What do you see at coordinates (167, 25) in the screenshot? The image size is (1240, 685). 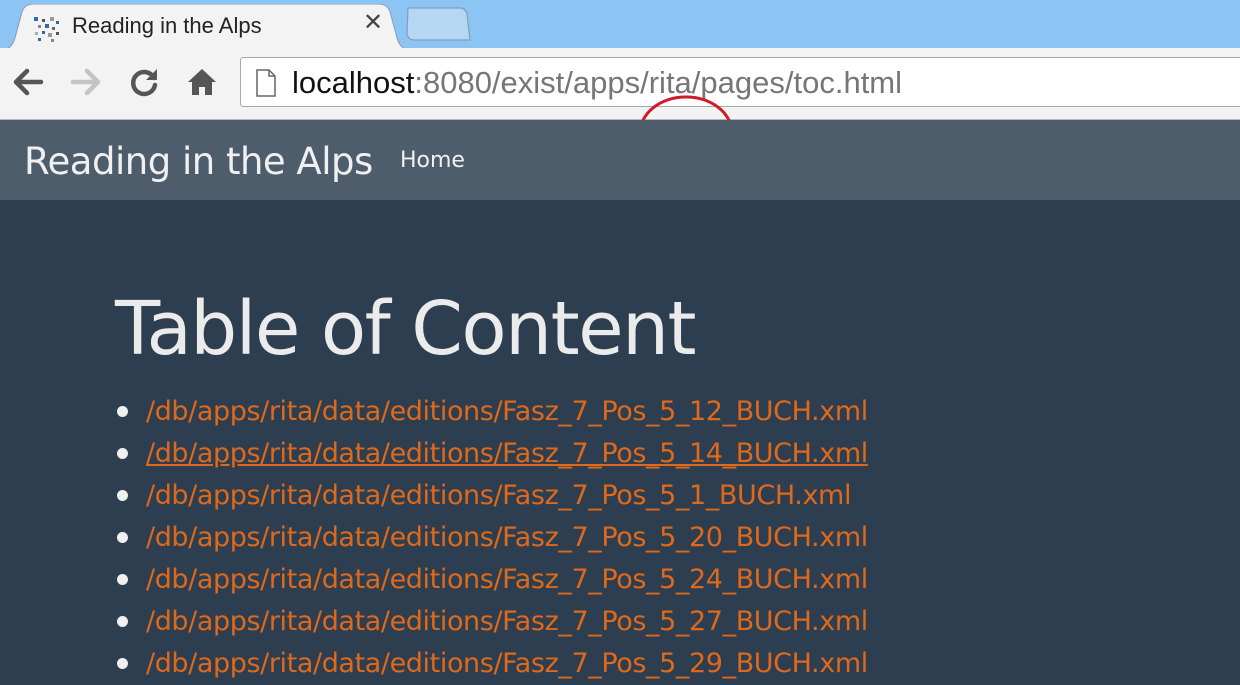 I see `tab-title: Reading in the Alps` at bounding box center [167, 25].